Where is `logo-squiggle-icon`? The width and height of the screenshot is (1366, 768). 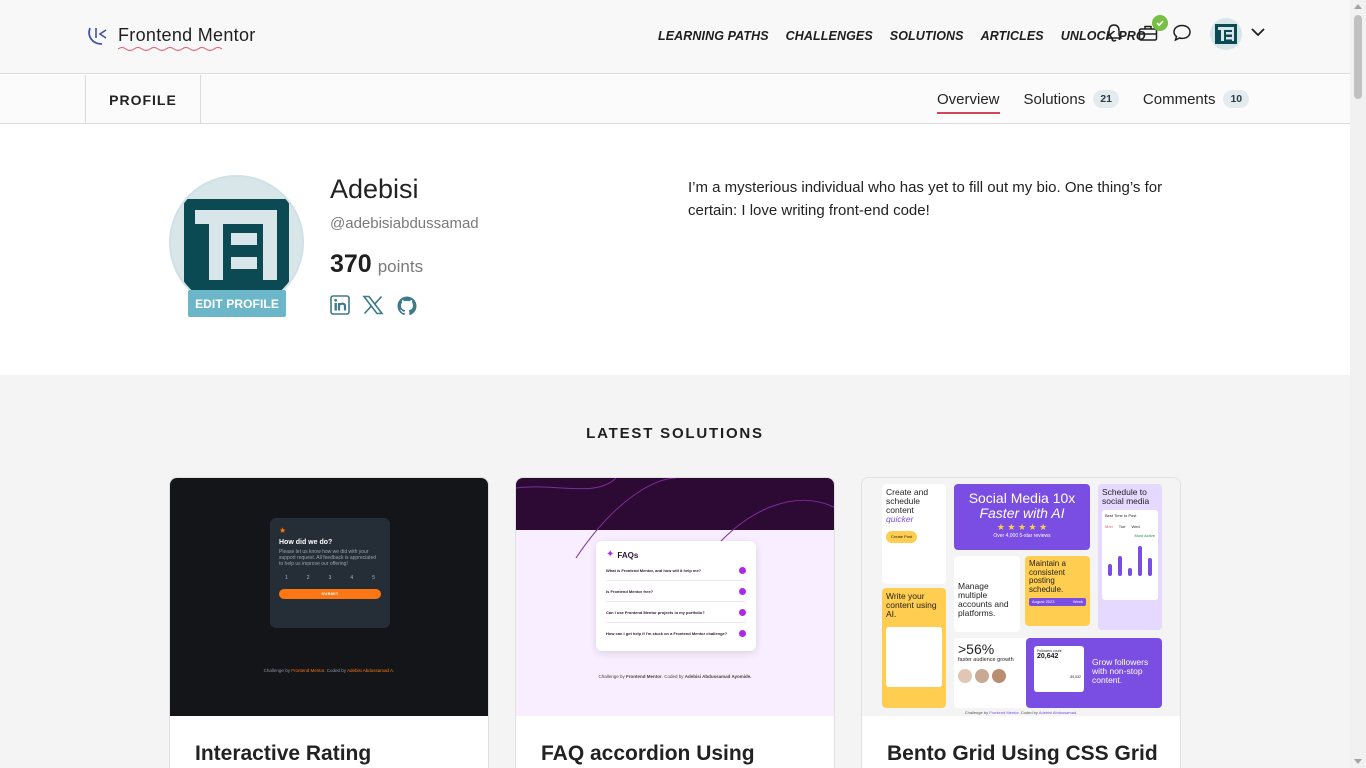 logo-squiggle-icon is located at coordinates (170, 49).